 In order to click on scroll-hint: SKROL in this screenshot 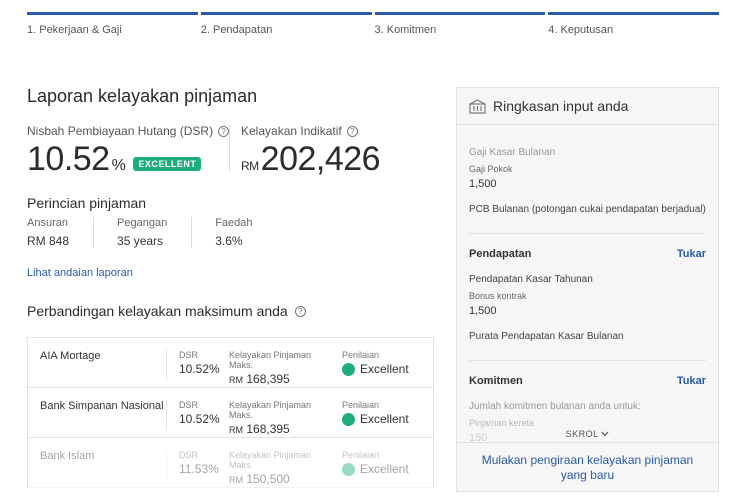, I will do `click(587, 434)`.